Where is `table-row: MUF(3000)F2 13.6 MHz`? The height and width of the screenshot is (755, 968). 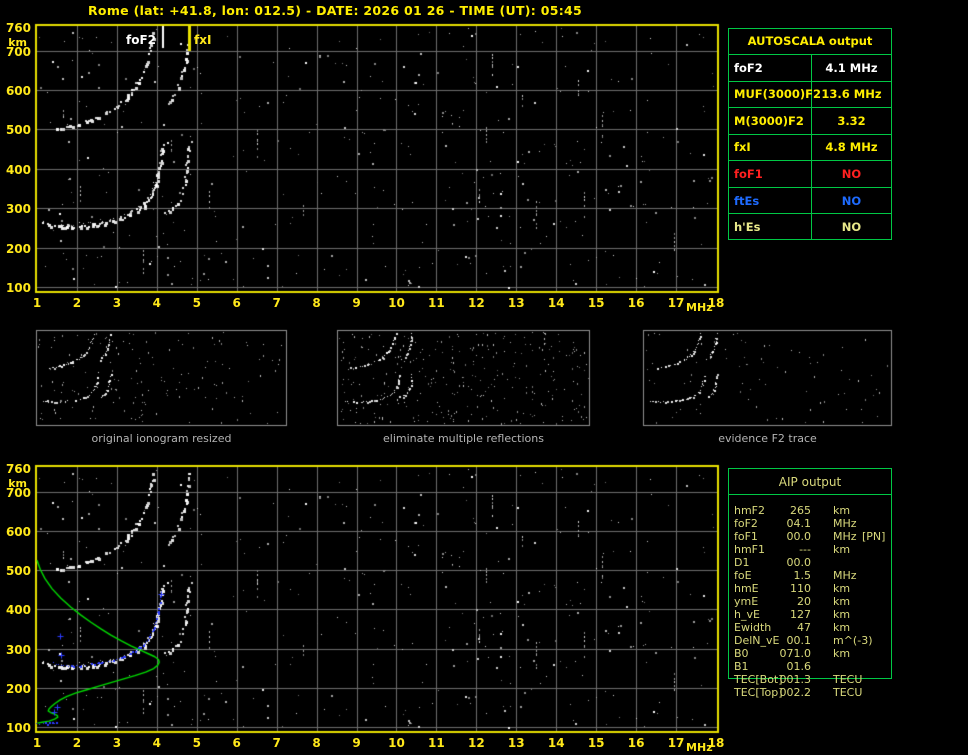
table-row: MUF(3000)F2 13.6 MHz is located at coordinates (810, 94).